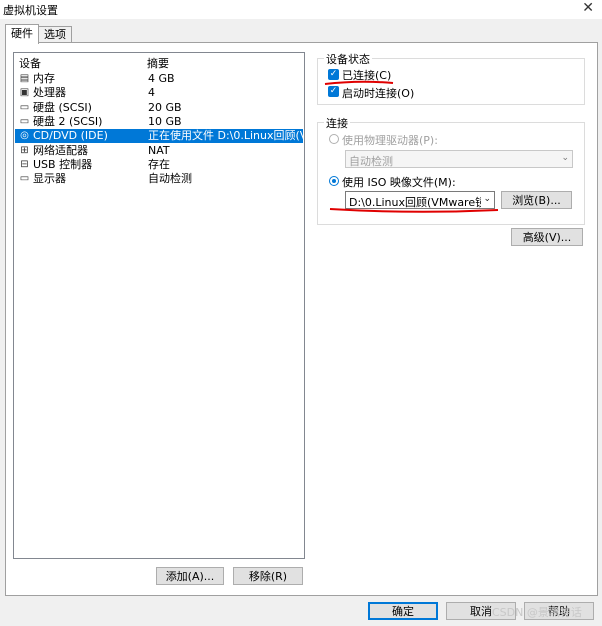 Image resolution: width=602 pixels, height=626 pixels. I want to click on iso-image-label: 使用 ISO 映像文件(M):, so click(399, 182).